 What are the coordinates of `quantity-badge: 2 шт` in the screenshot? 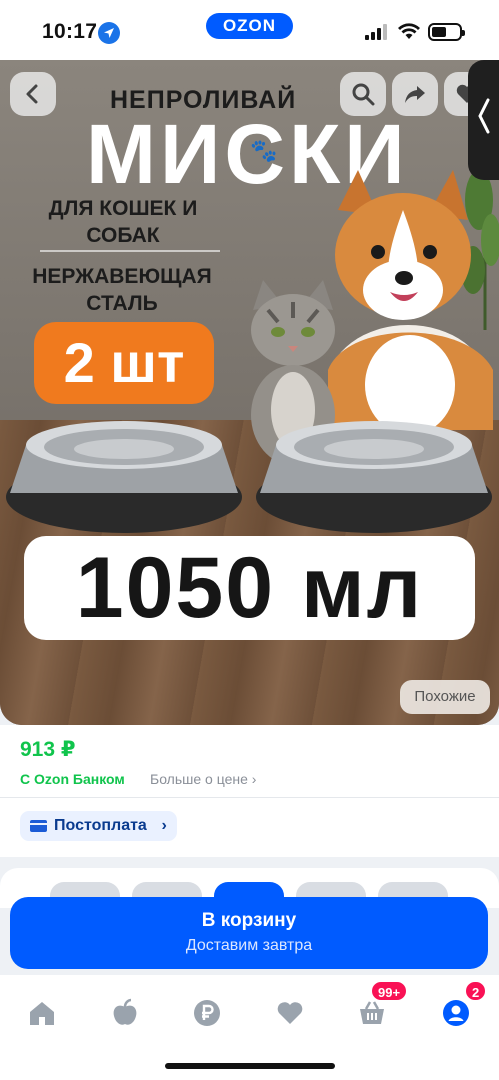 It's located at (124, 363).